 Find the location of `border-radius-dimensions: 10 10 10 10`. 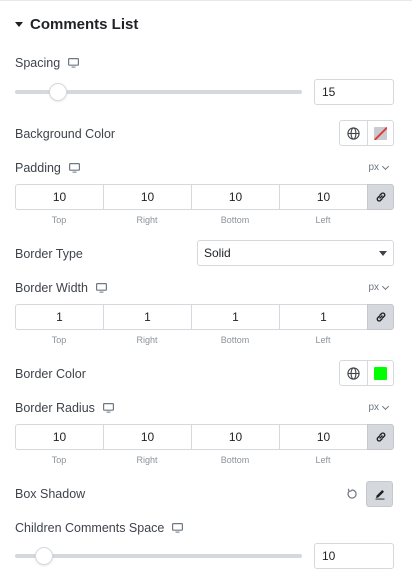

border-radius-dimensions: 10 10 10 10 is located at coordinates (204, 437).